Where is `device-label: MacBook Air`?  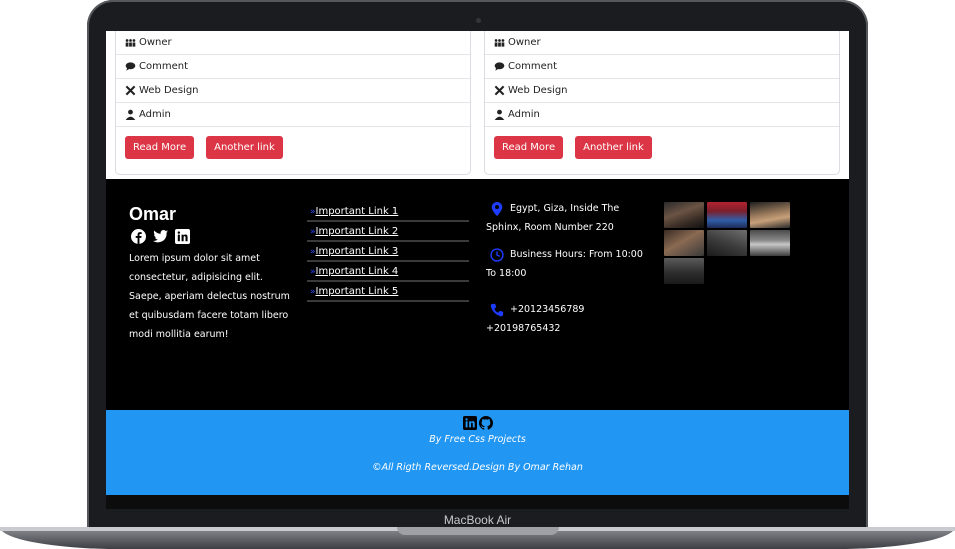 device-label: MacBook Air is located at coordinates (477, 520).